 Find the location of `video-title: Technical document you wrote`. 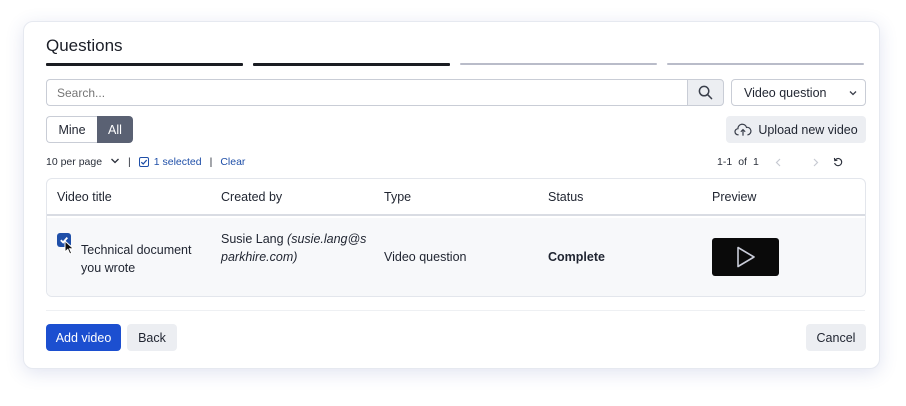

video-title: Technical document you wrote is located at coordinates (141, 259).